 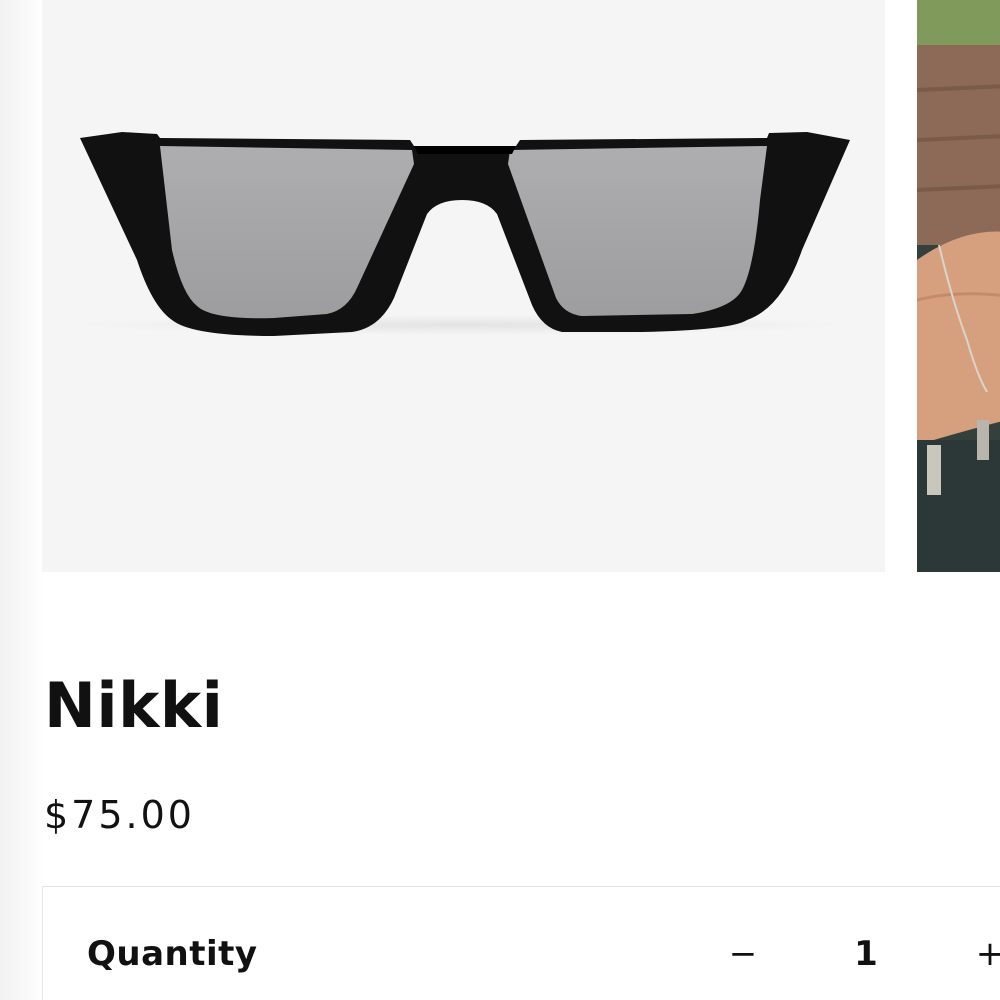 I want to click on quantity-input, so click(x=866, y=954).